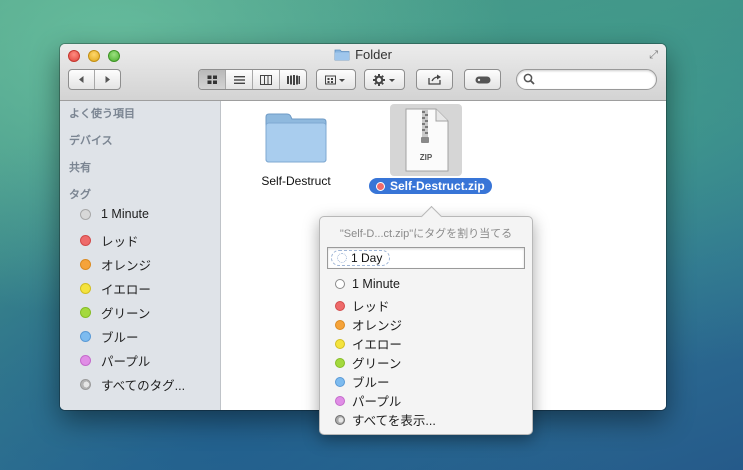 This screenshot has width=743, height=470. Describe the element at coordinates (362, 381) in the screenshot. I see `popover-tag-blue: ブルー` at that location.